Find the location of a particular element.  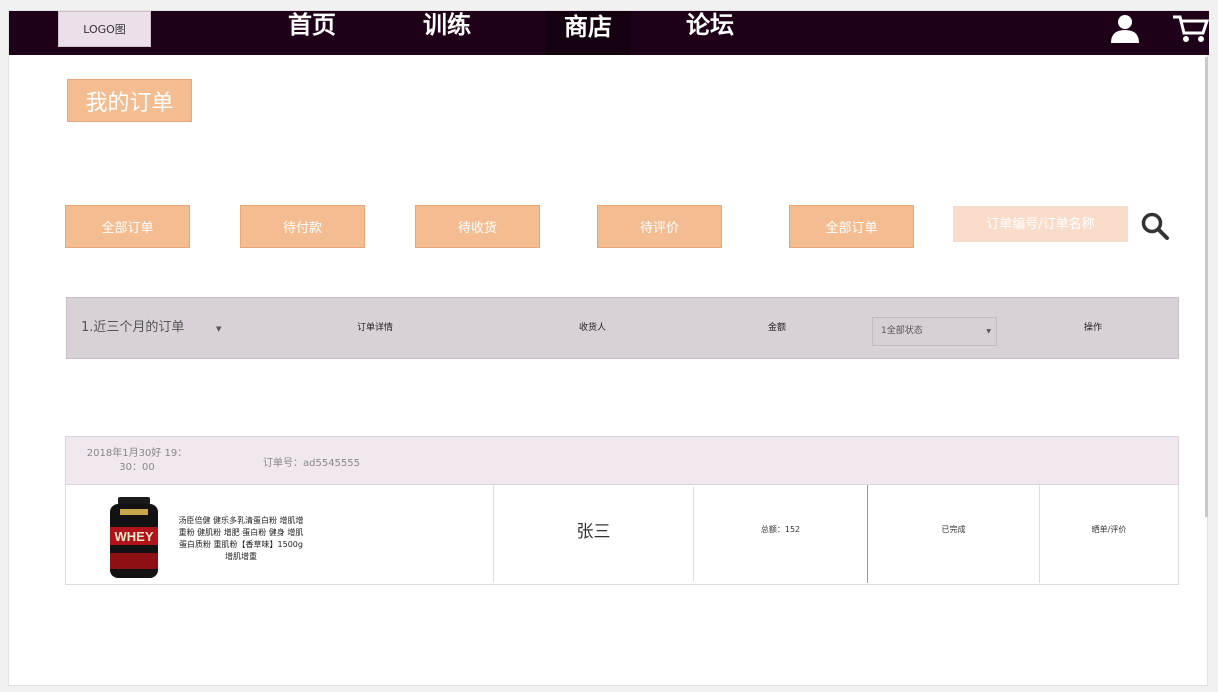

order-receiver: 张三 is located at coordinates (594, 534).